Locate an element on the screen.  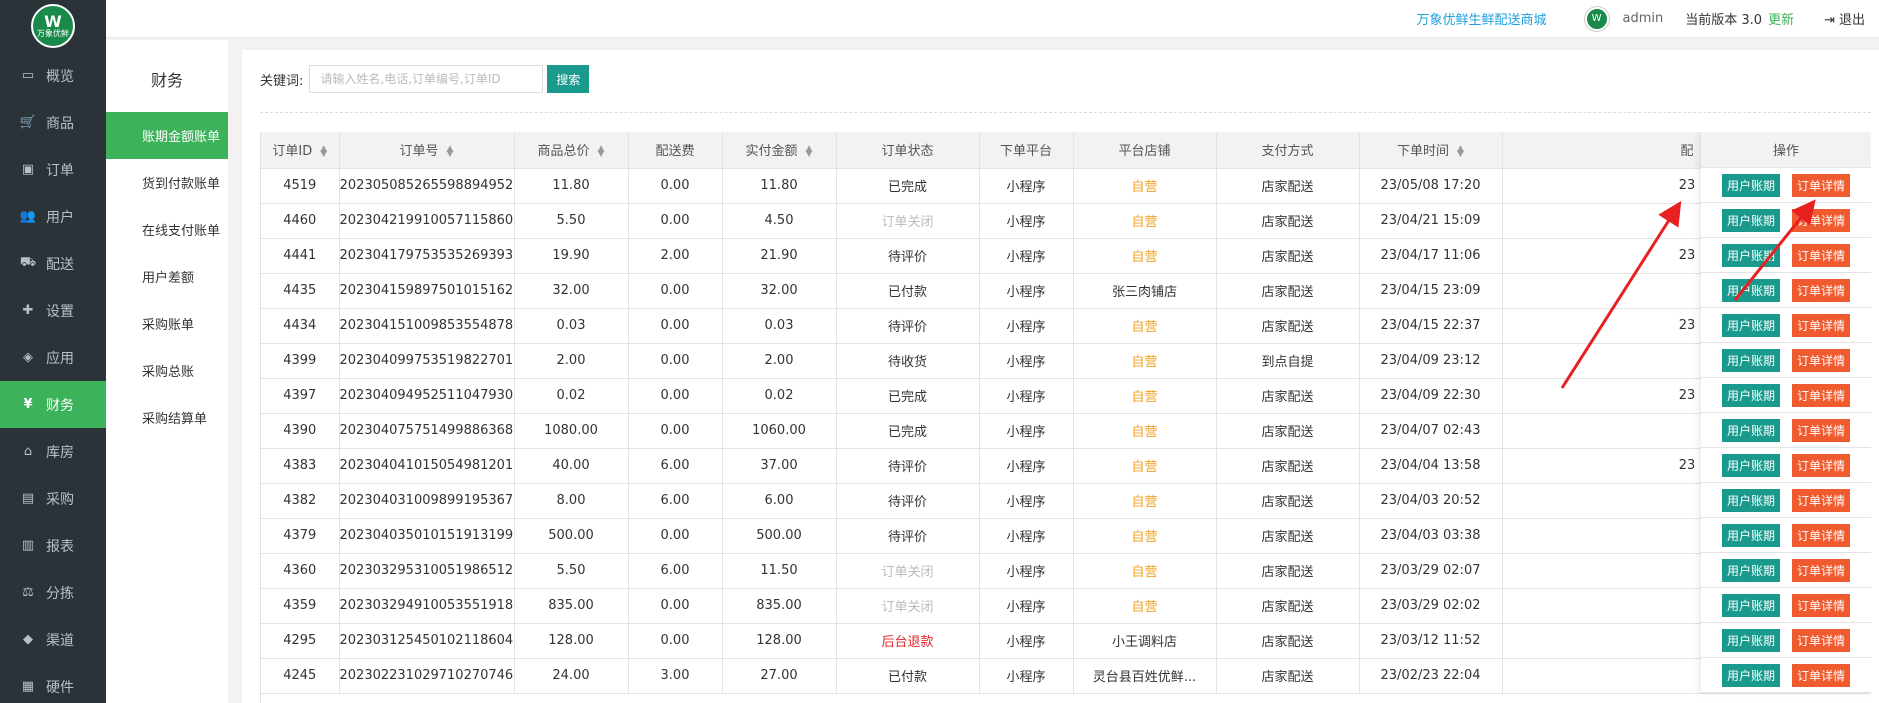
table-cell: 6.00 is located at coordinates (779, 501).